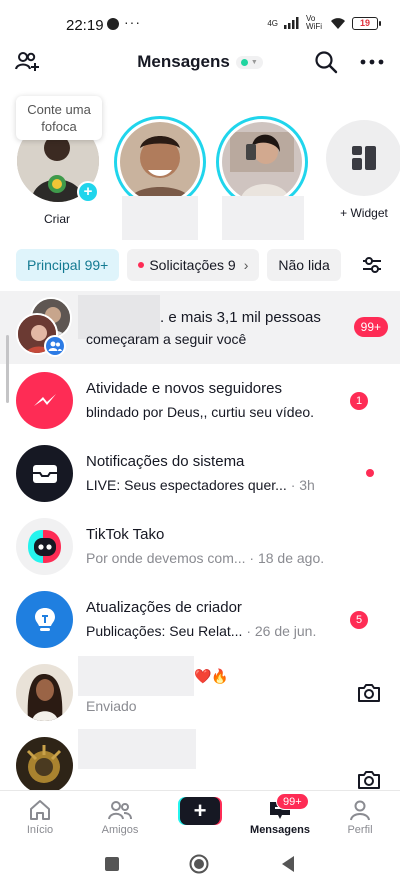 The width and height of the screenshot is (400, 888). What do you see at coordinates (120, 816) in the screenshot?
I see `nav-friends: Amigos` at bounding box center [120, 816].